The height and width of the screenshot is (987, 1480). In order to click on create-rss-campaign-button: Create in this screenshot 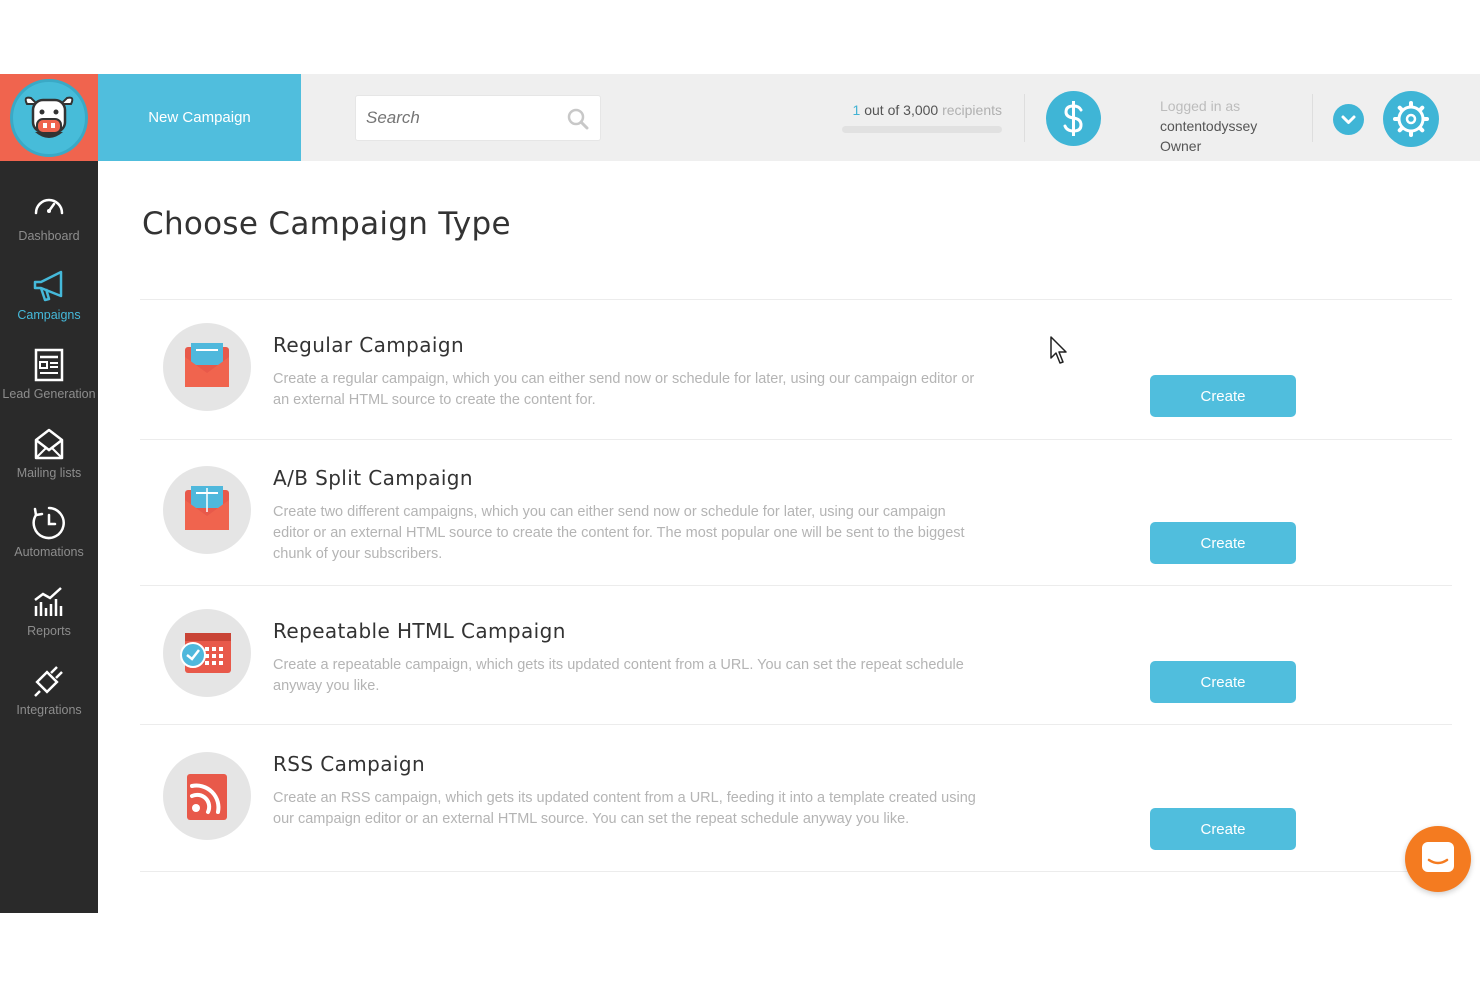, I will do `click(1223, 829)`.